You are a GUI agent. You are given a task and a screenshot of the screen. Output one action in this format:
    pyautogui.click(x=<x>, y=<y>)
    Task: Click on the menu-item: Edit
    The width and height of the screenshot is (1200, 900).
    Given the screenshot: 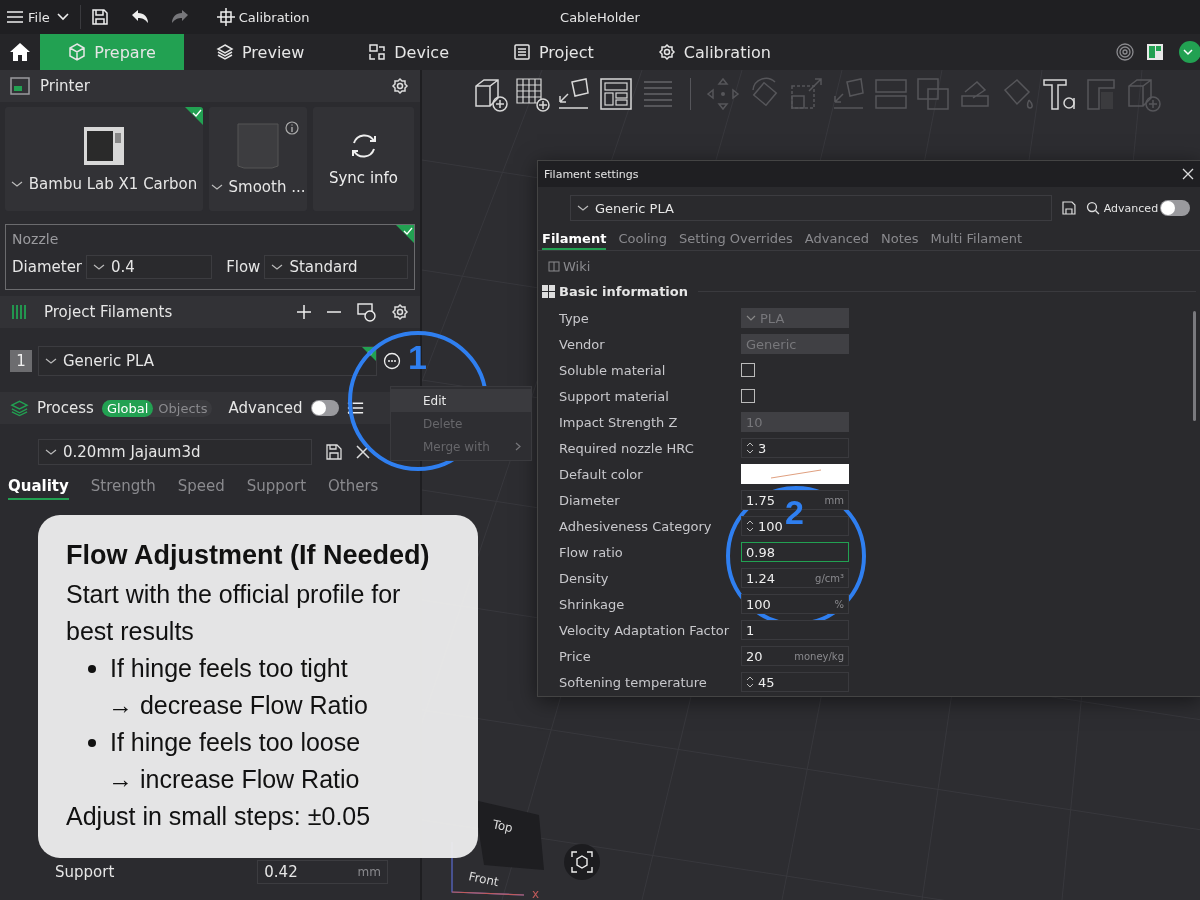 What is the action you would take?
    pyautogui.click(x=461, y=400)
    